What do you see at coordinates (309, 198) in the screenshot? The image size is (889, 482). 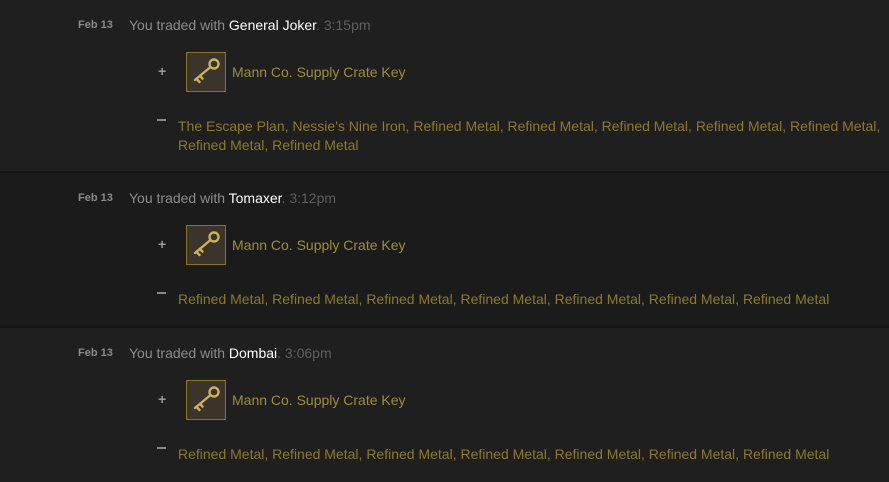 I see `trade-time: . 3:12pm` at bounding box center [309, 198].